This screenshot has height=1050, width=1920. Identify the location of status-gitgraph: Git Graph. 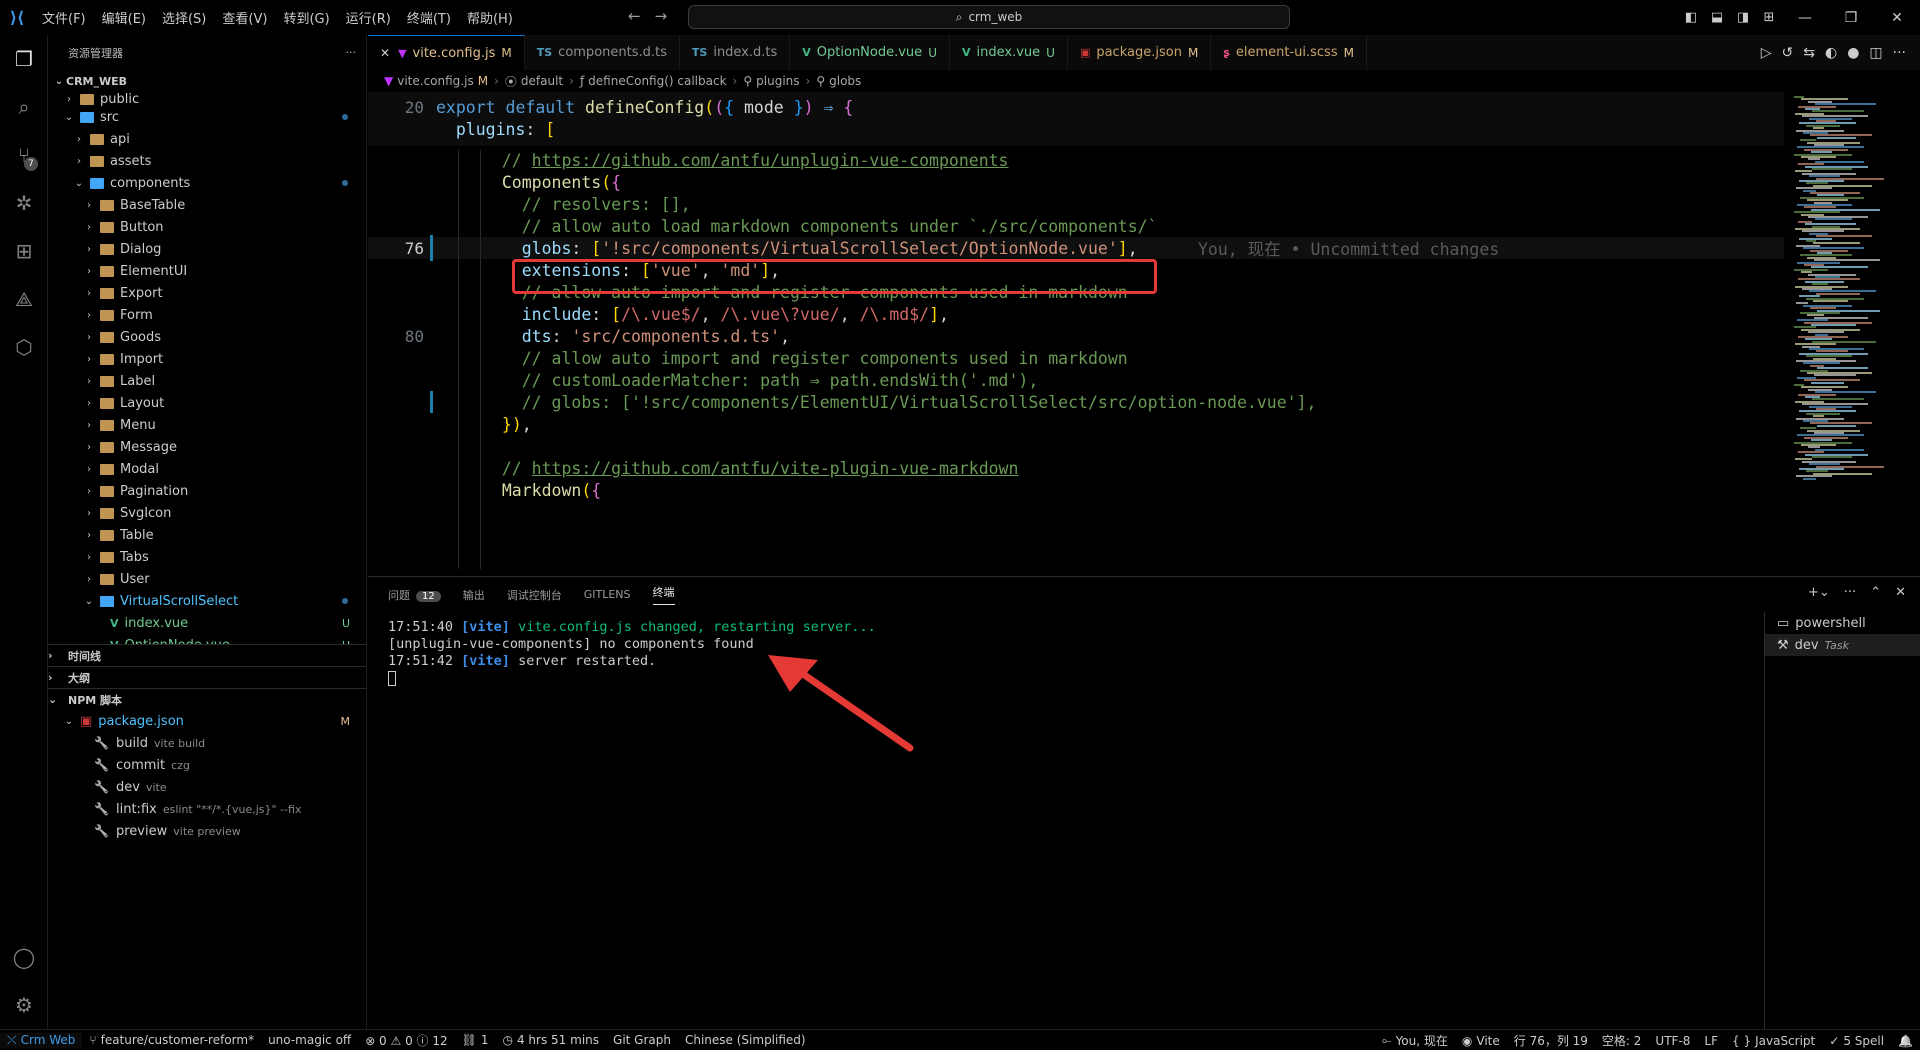
(642, 1040).